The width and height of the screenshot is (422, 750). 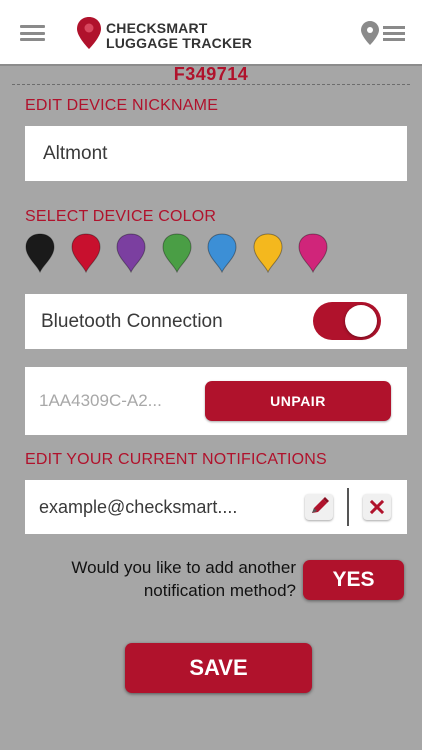 I want to click on app-header: CHECKSMART LUGGAGE TRACKER, so click(x=211, y=33).